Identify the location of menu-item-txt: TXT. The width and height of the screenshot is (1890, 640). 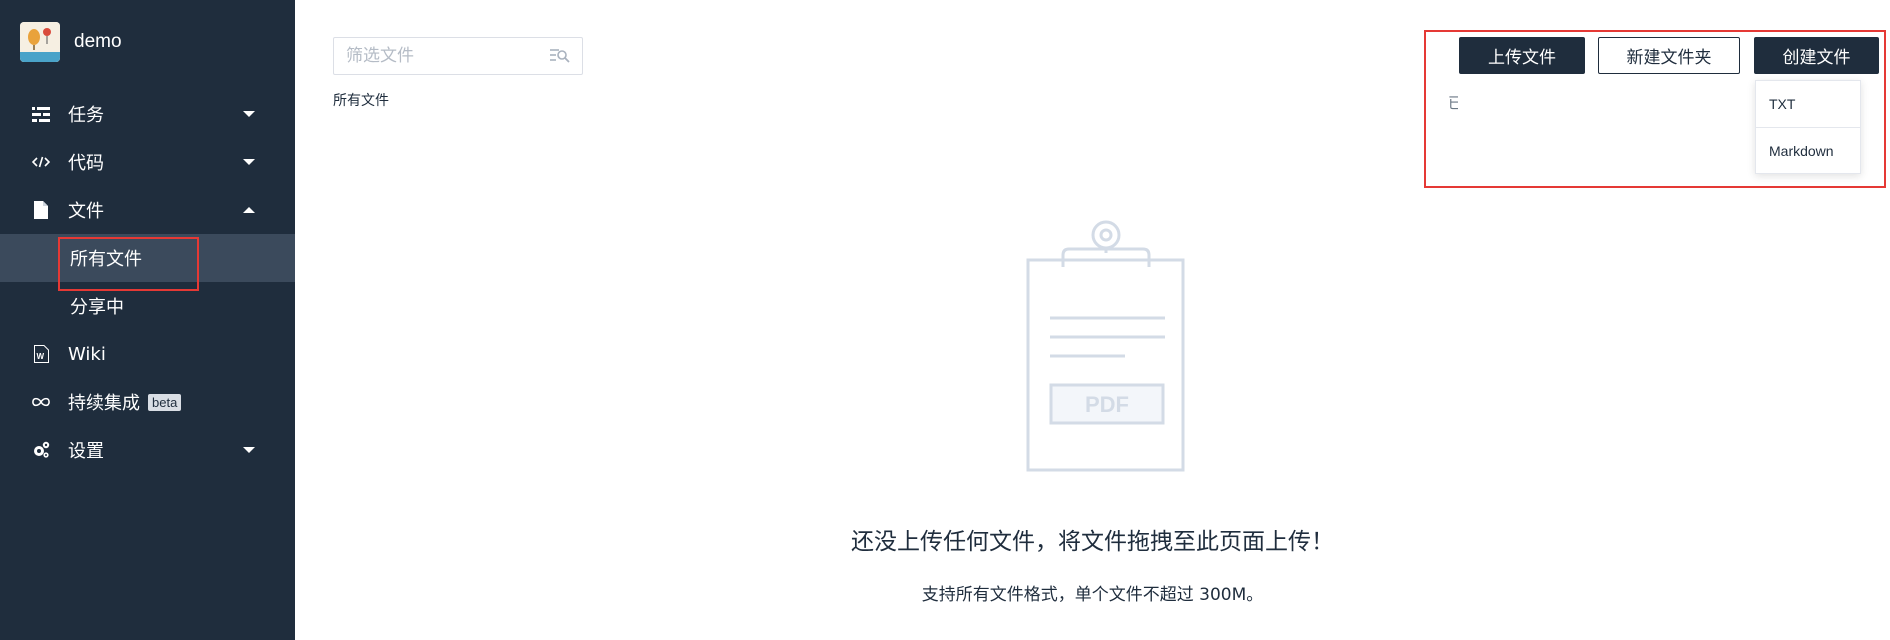
(1808, 104).